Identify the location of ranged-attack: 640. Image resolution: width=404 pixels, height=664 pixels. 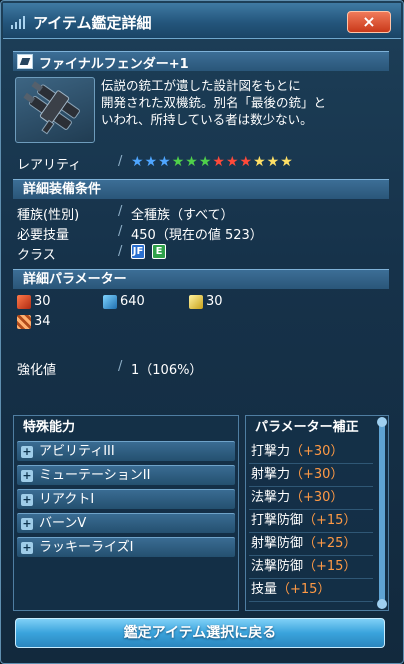
(124, 301).